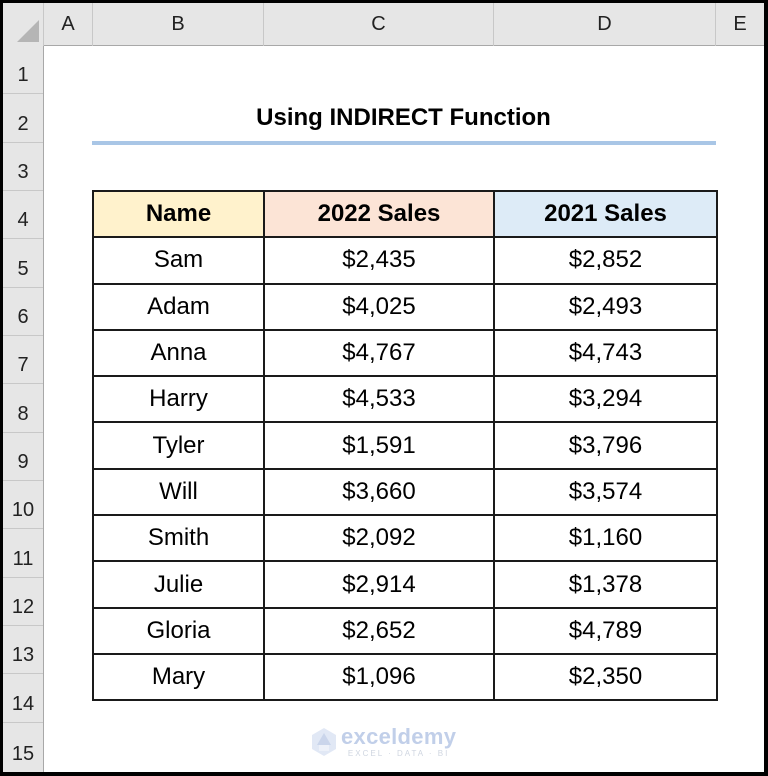 The height and width of the screenshot is (776, 768). I want to click on table-row: Adam $4,025 $2,493, so click(405, 306).